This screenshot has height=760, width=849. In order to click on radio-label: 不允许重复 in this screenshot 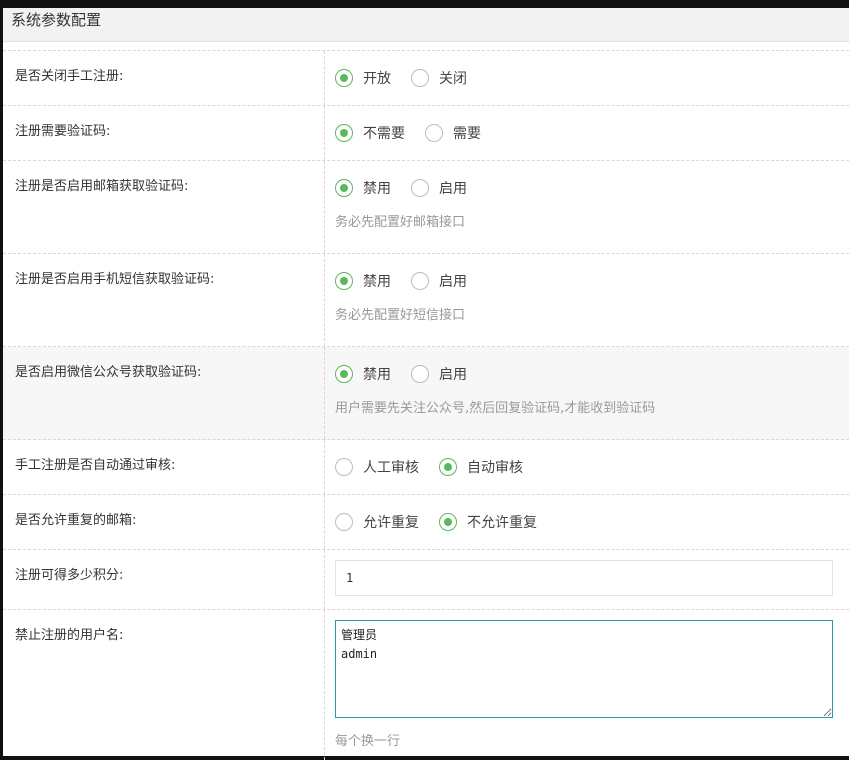, I will do `click(502, 523)`.